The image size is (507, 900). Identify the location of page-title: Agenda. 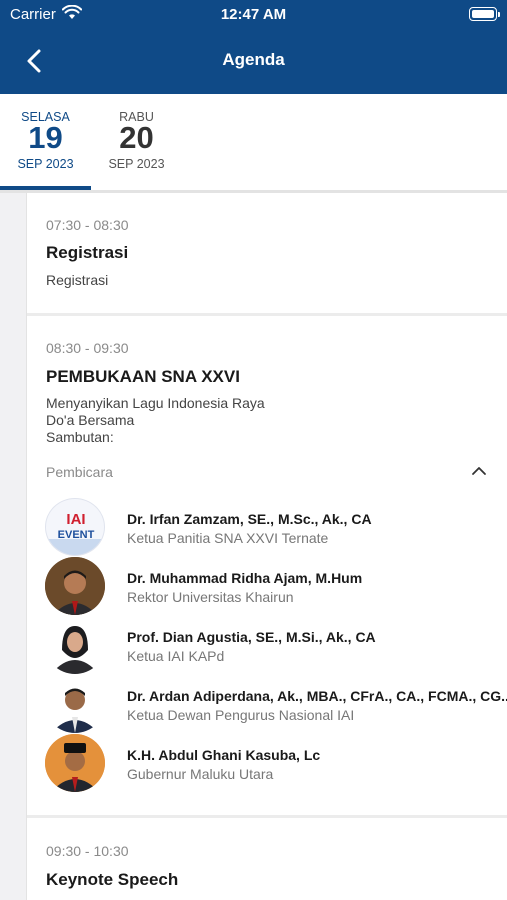
(253, 59).